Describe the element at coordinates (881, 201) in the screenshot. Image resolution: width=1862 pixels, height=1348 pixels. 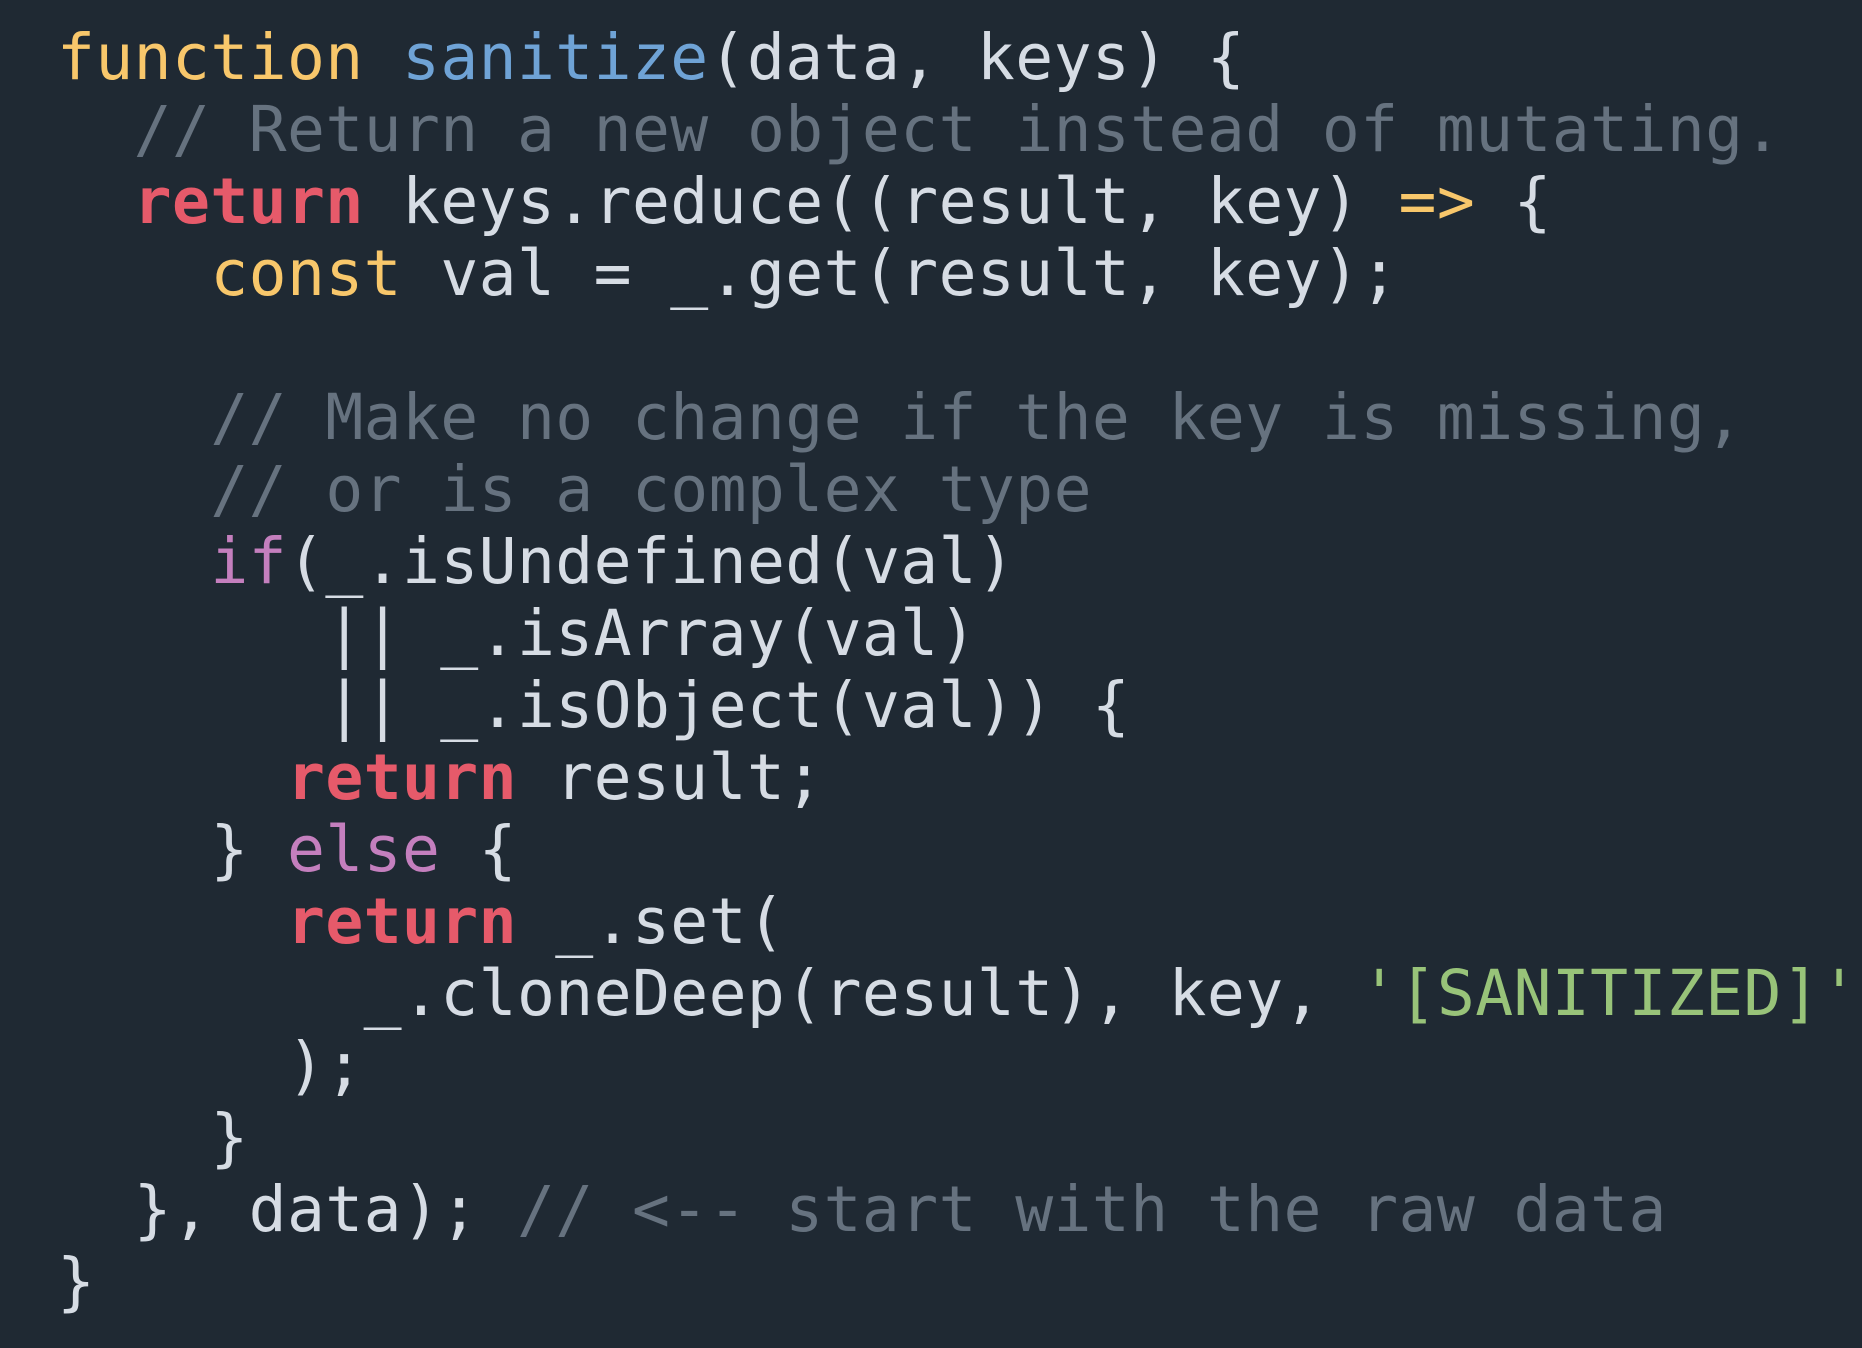
I see `code-token-default: keys.reduce((result, key)` at that location.